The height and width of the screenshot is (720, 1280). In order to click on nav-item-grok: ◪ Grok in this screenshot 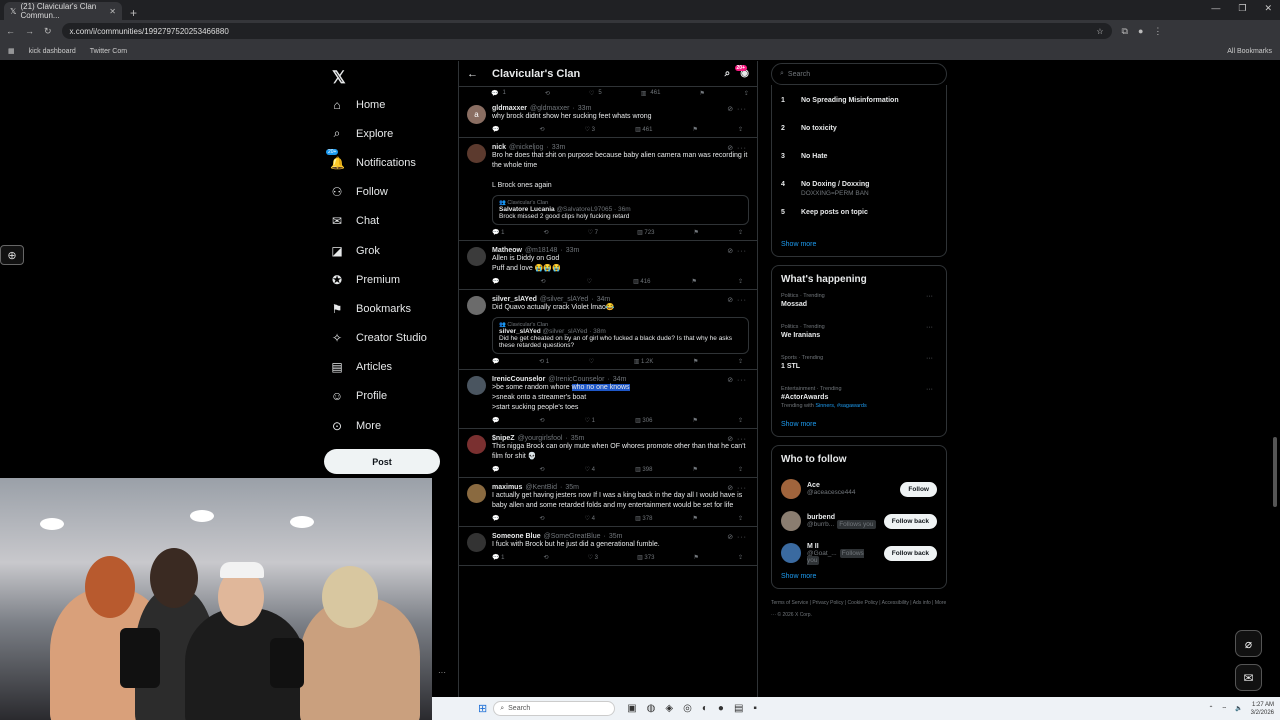, I will do `click(384, 250)`.